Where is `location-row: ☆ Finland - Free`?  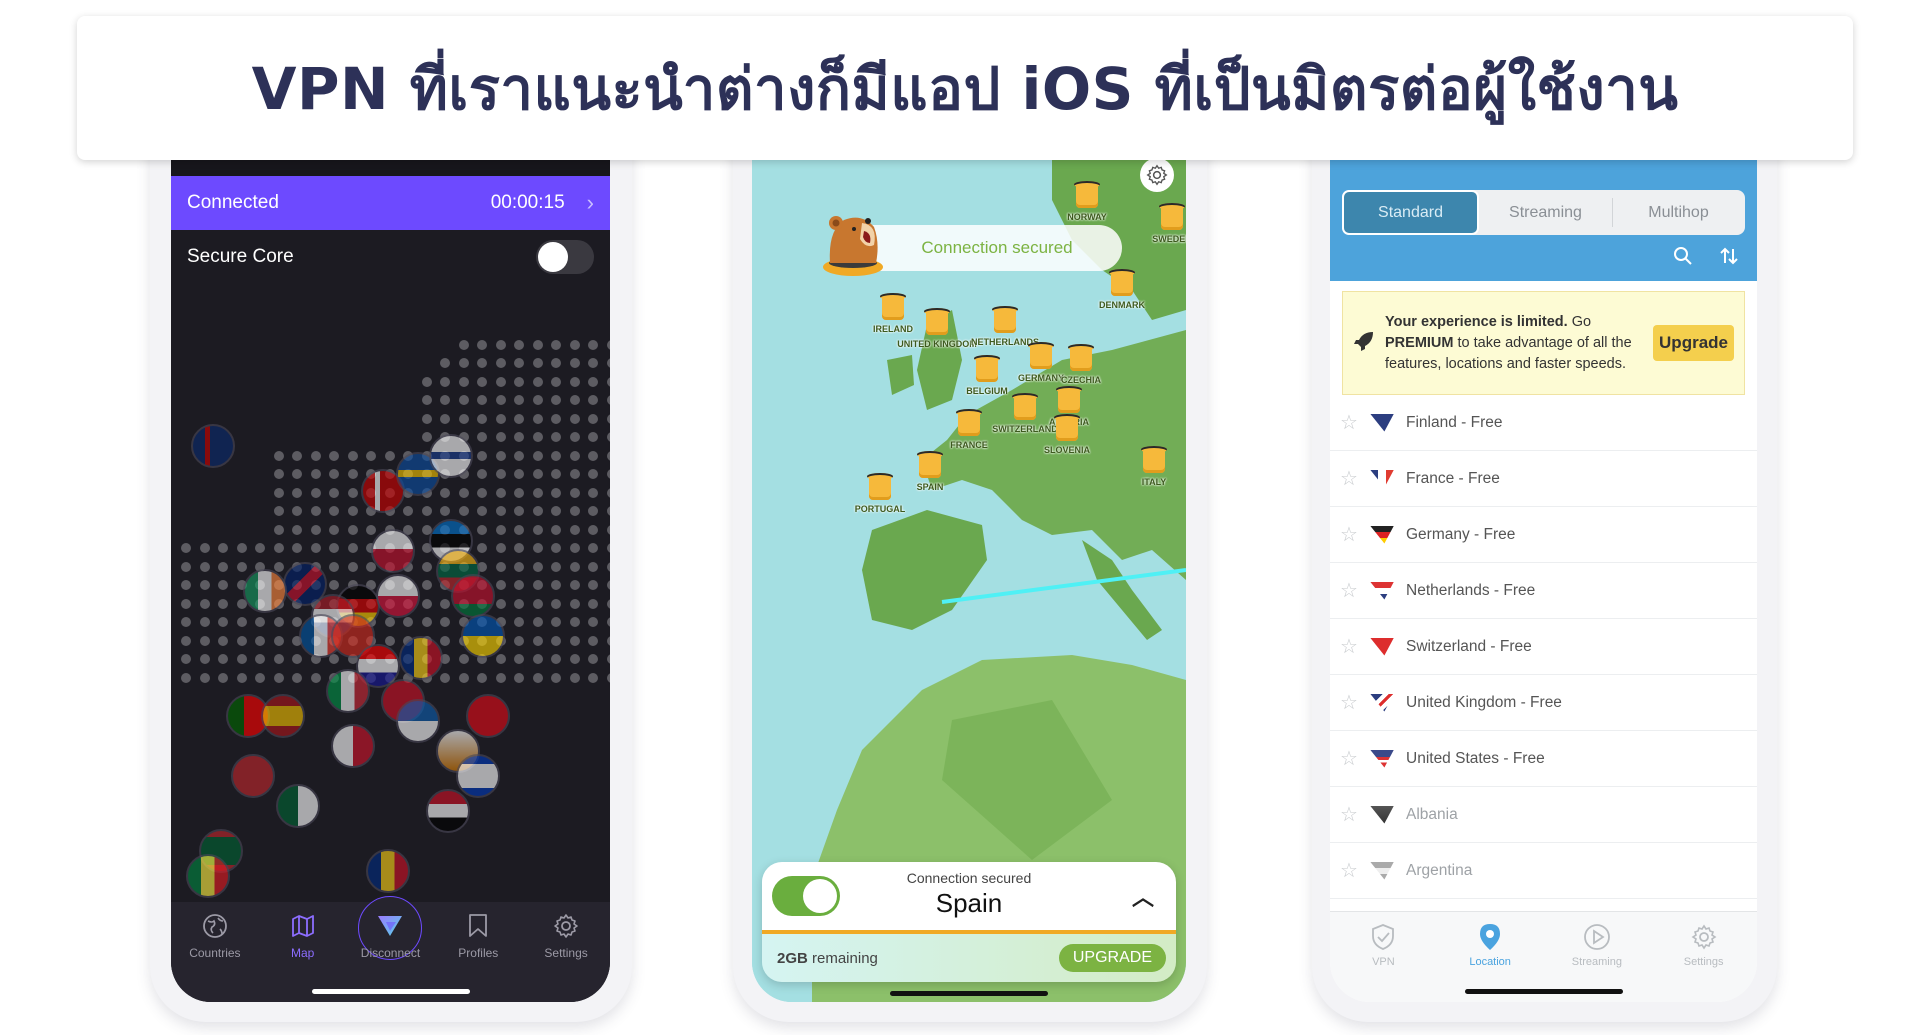
location-row: ☆ Finland - Free is located at coordinates (1543, 423).